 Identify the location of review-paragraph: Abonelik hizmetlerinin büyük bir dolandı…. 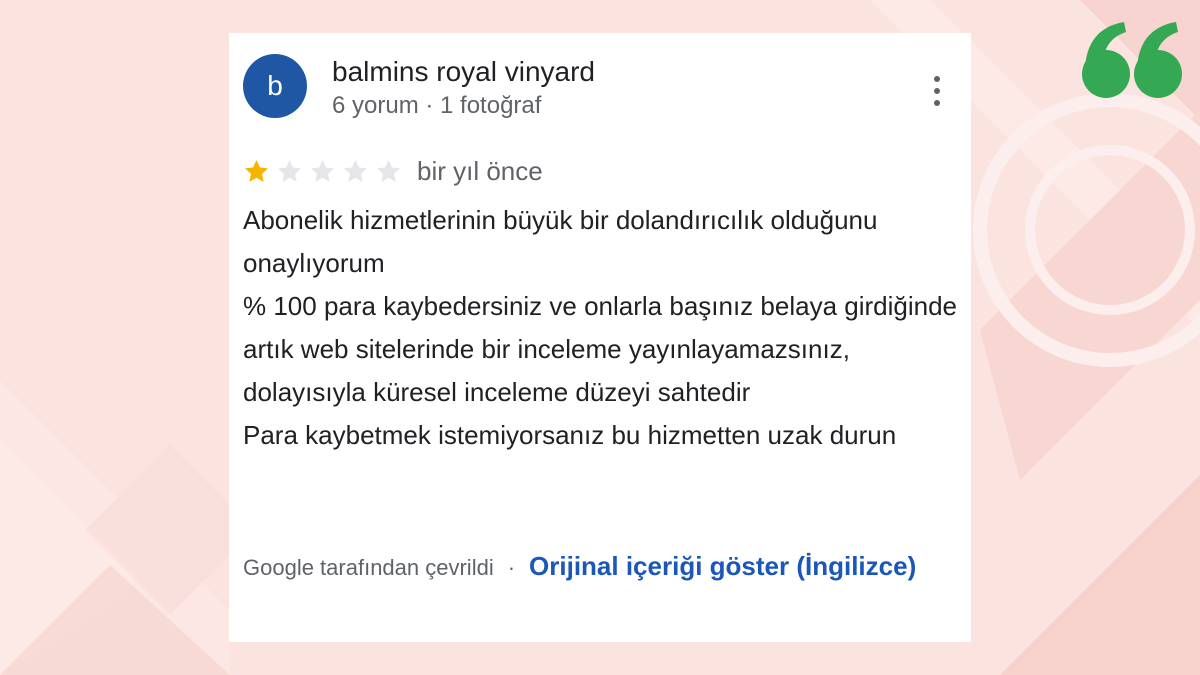
(560, 241).